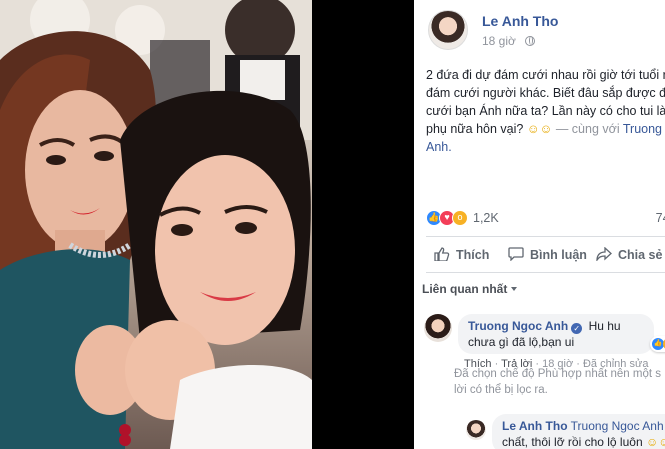 The height and width of the screenshot is (449, 665). What do you see at coordinates (577, 328) in the screenshot?
I see `verified-badge-icon: ✓` at bounding box center [577, 328].